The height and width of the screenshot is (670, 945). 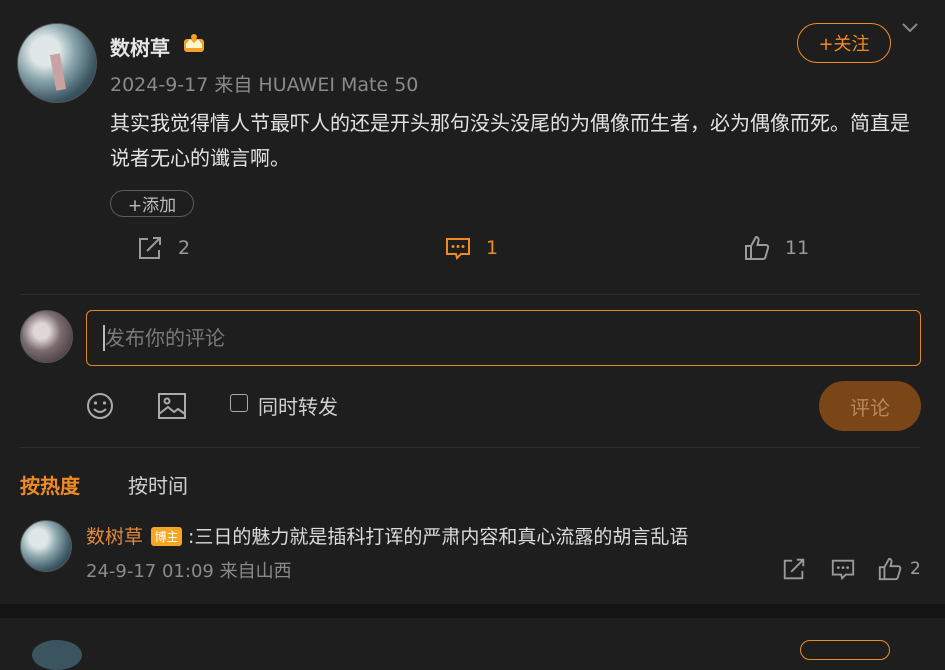 I want to click on text-caret, so click(x=104, y=338).